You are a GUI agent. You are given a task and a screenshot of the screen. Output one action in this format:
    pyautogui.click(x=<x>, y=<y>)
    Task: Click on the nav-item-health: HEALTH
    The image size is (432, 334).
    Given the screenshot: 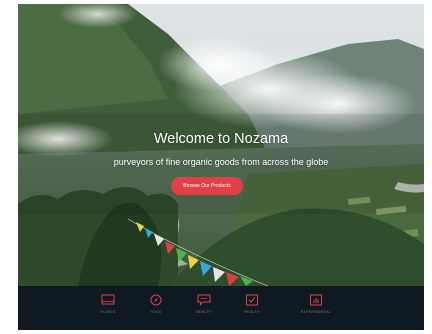 What is the action you would take?
    pyautogui.click(x=252, y=310)
    